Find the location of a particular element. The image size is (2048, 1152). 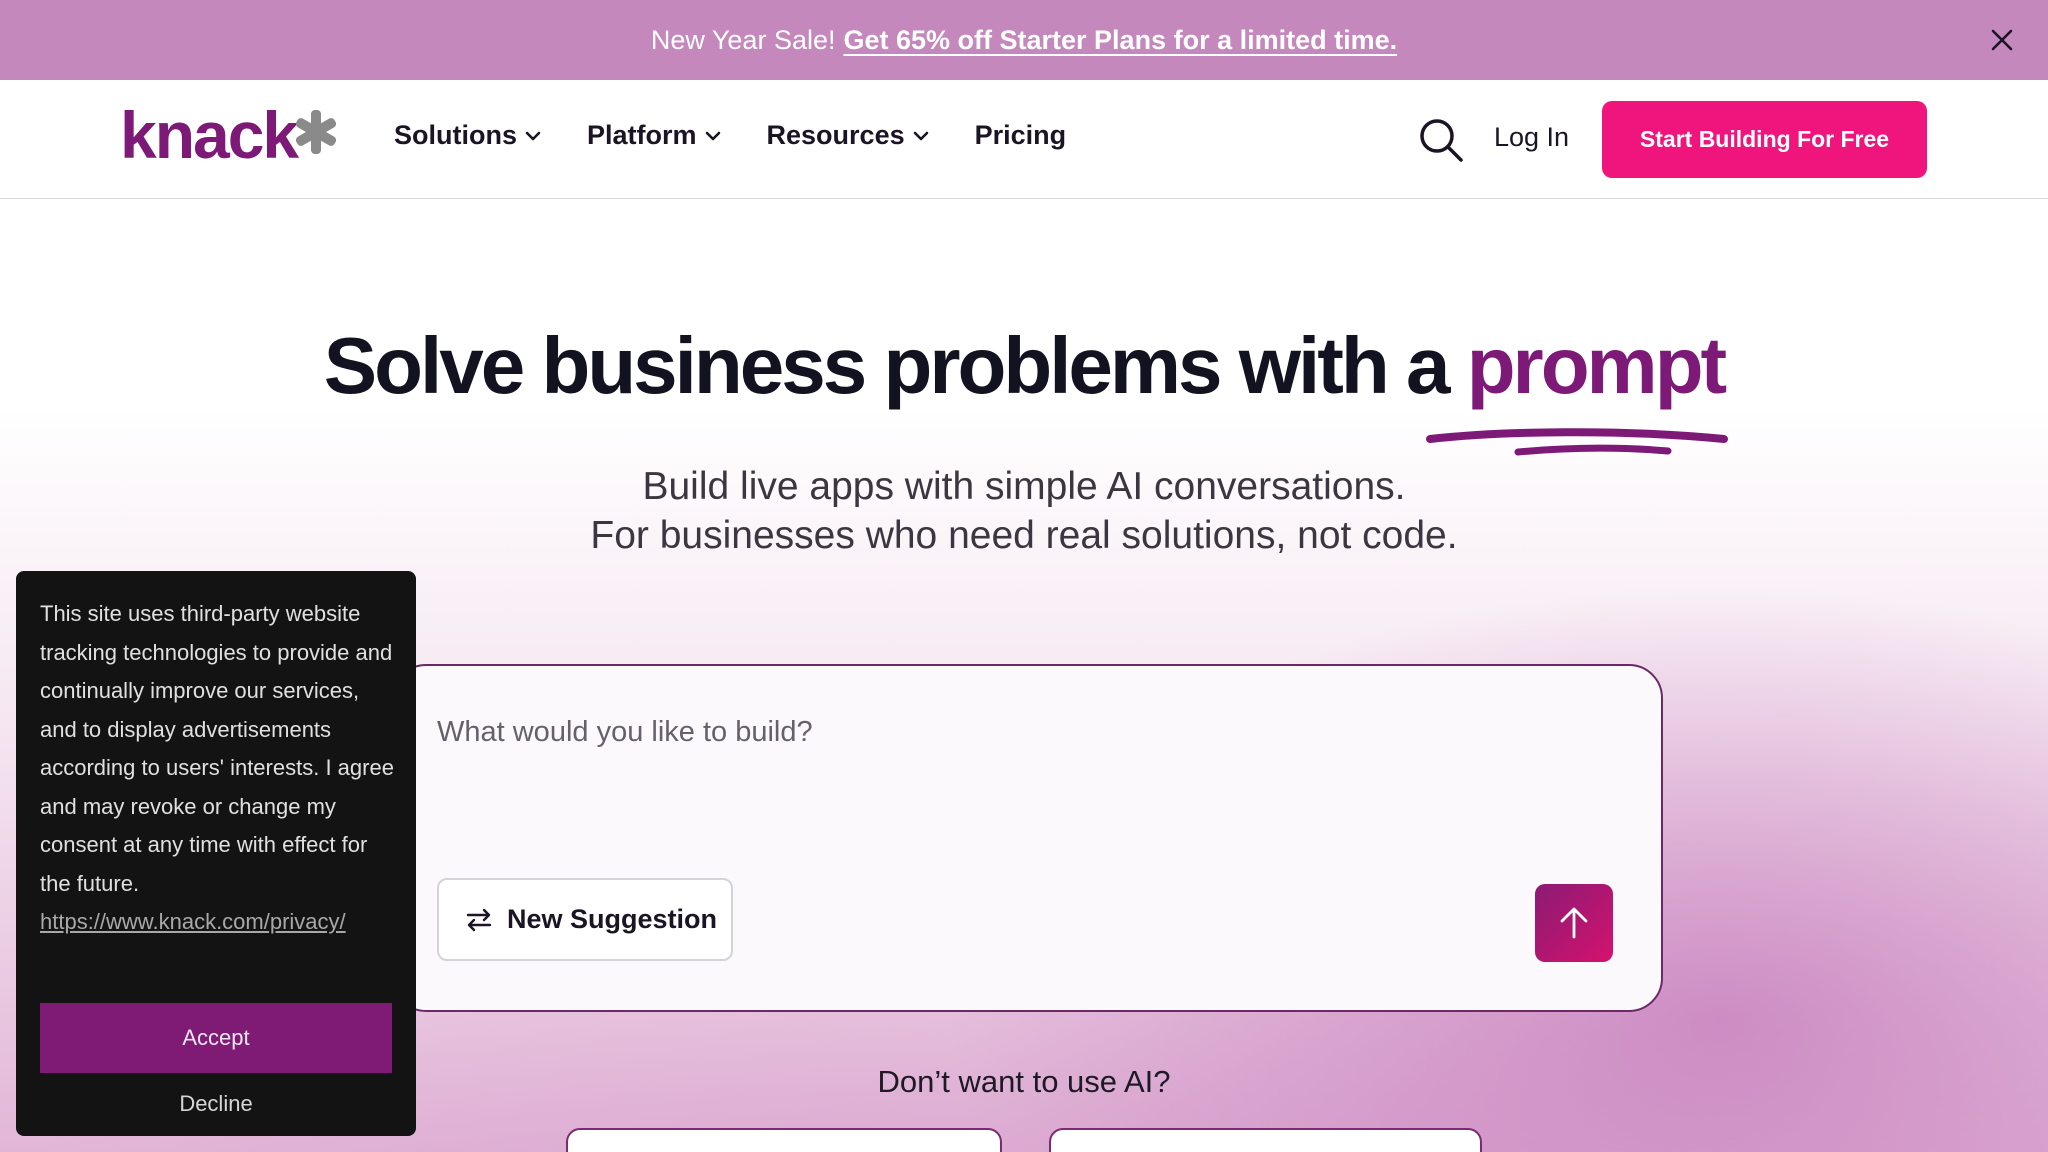

knack-logo: knack is located at coordinates (231, 138).